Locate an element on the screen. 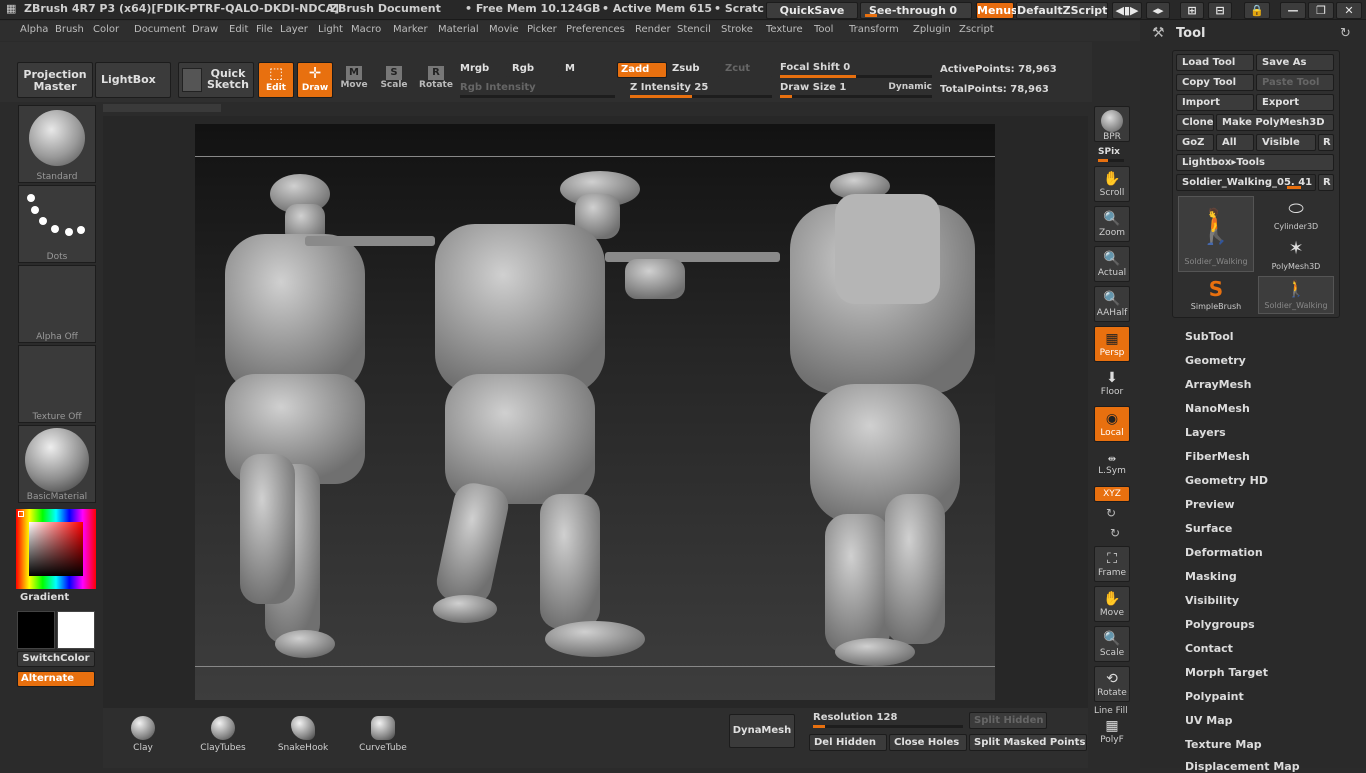 This screenshot has height=773, width=1366. move-button: M Move is located at coordinates (354, 80).